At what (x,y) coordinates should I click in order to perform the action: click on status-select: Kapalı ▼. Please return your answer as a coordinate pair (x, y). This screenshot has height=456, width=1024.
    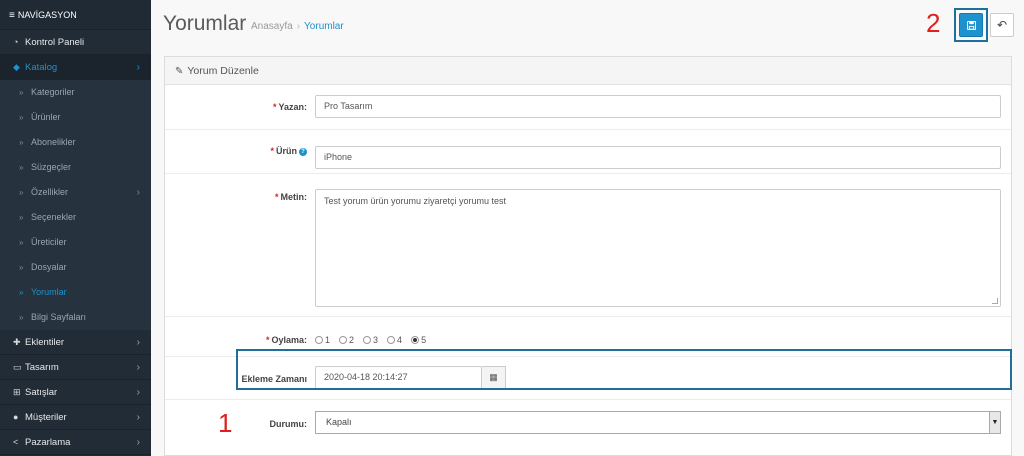
    Looking at the image, I should click on (658, 422).